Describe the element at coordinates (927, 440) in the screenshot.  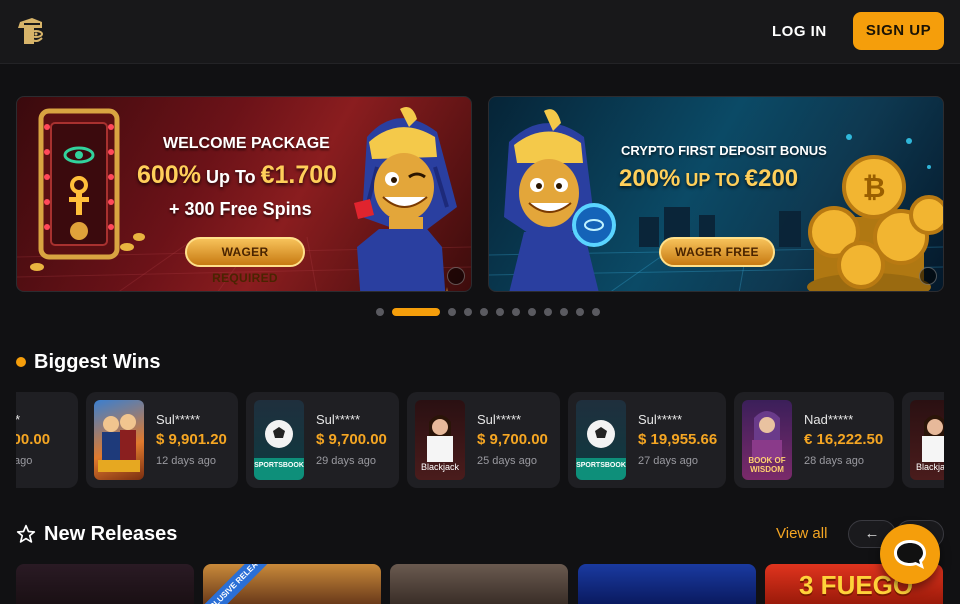
I see `game-thumbnail: Blackja` at that location.